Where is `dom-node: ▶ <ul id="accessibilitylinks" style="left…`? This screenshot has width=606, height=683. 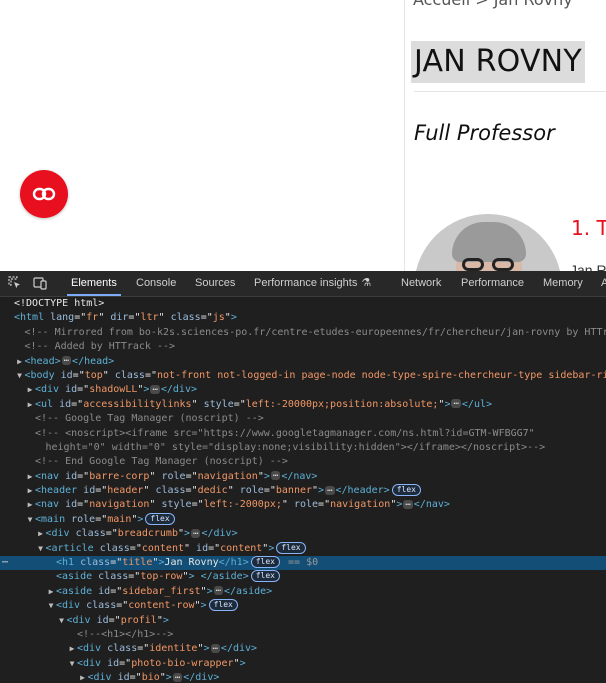
dom-node: ▶ <ul id="accessibilitylinks" style="left… is located at coordinates (303, 405).